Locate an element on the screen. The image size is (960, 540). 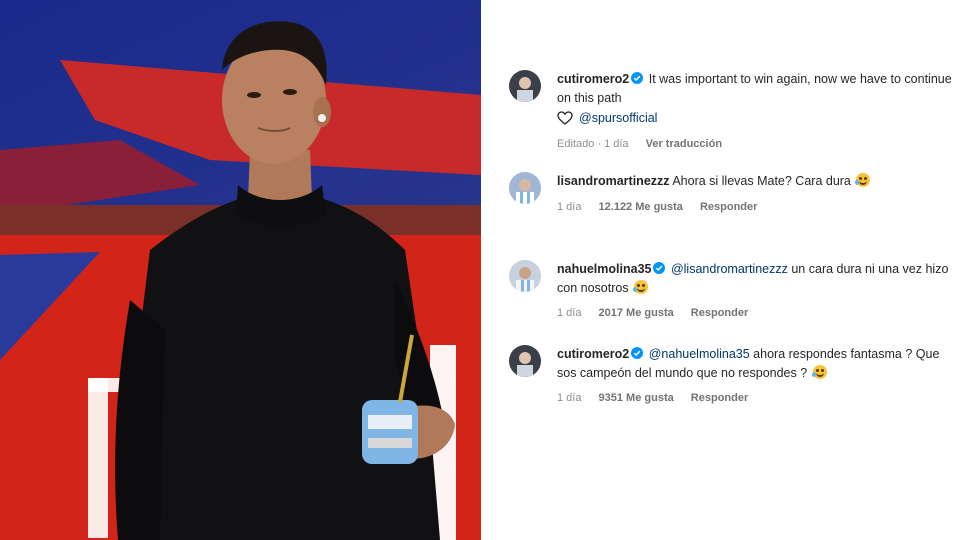
mention-link: @nahuelmolina35 is located at coordinates (699, 354).